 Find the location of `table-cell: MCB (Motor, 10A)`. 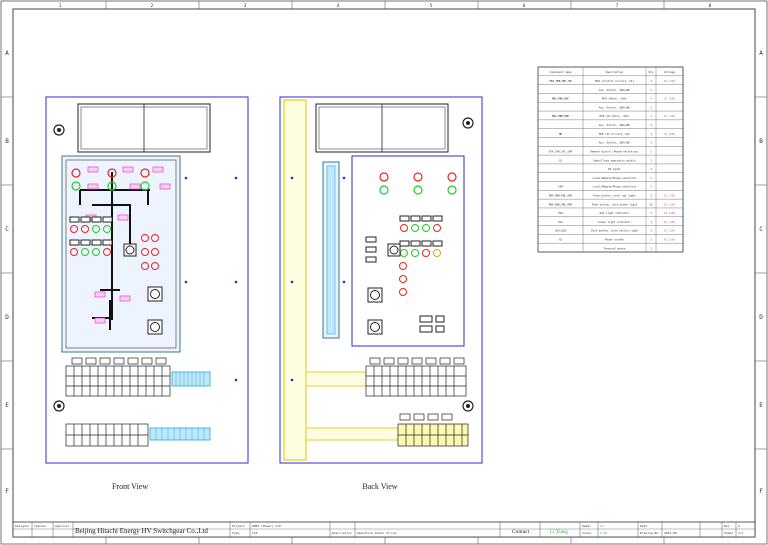

table-cell: MCB (Motor, 10A) is located at coordinates (614, 99).